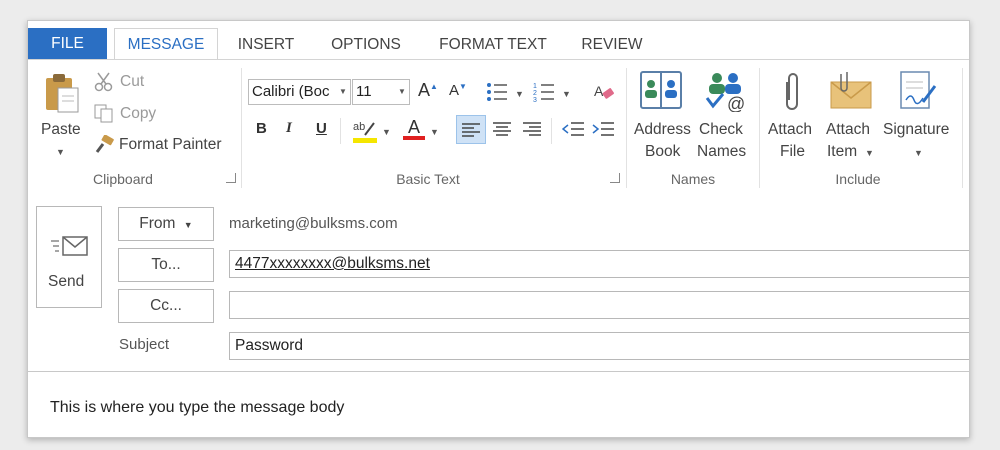 Image resolution: width=1000 pixels, height=450 pixels. Describe the element at coordinates (851, 90) in the screenshot. I see `attach-item-envelope-icon` at that location.